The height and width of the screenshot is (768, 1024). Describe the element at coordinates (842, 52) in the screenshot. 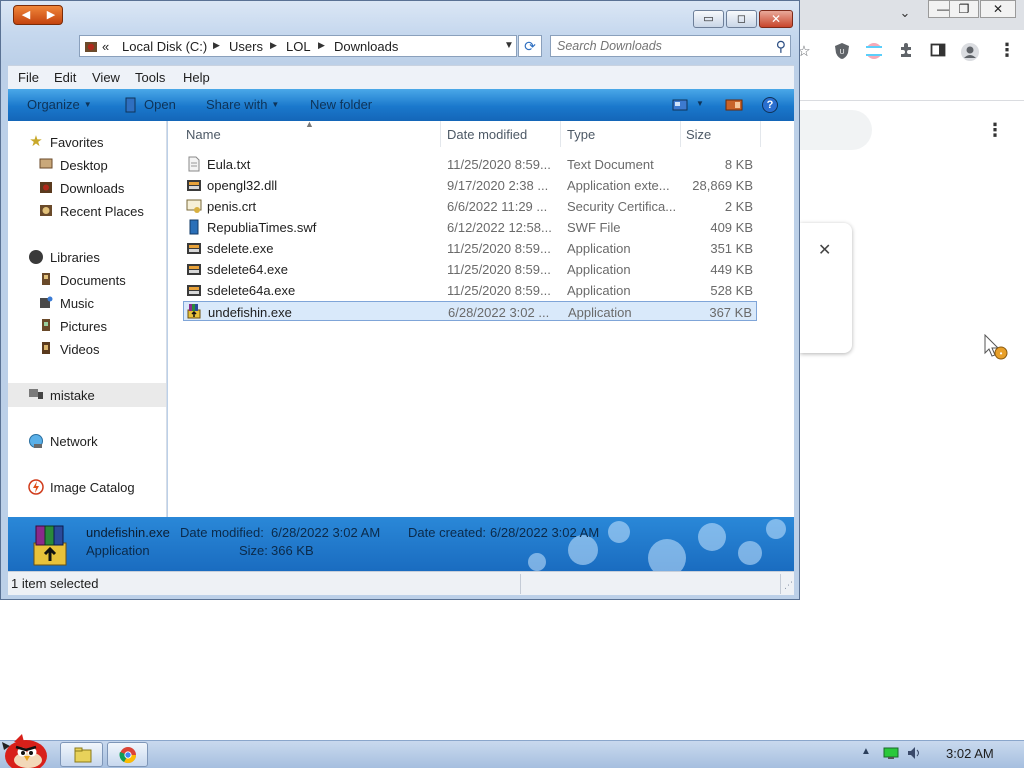

I see `ublock-extension-icon: U` at that location.